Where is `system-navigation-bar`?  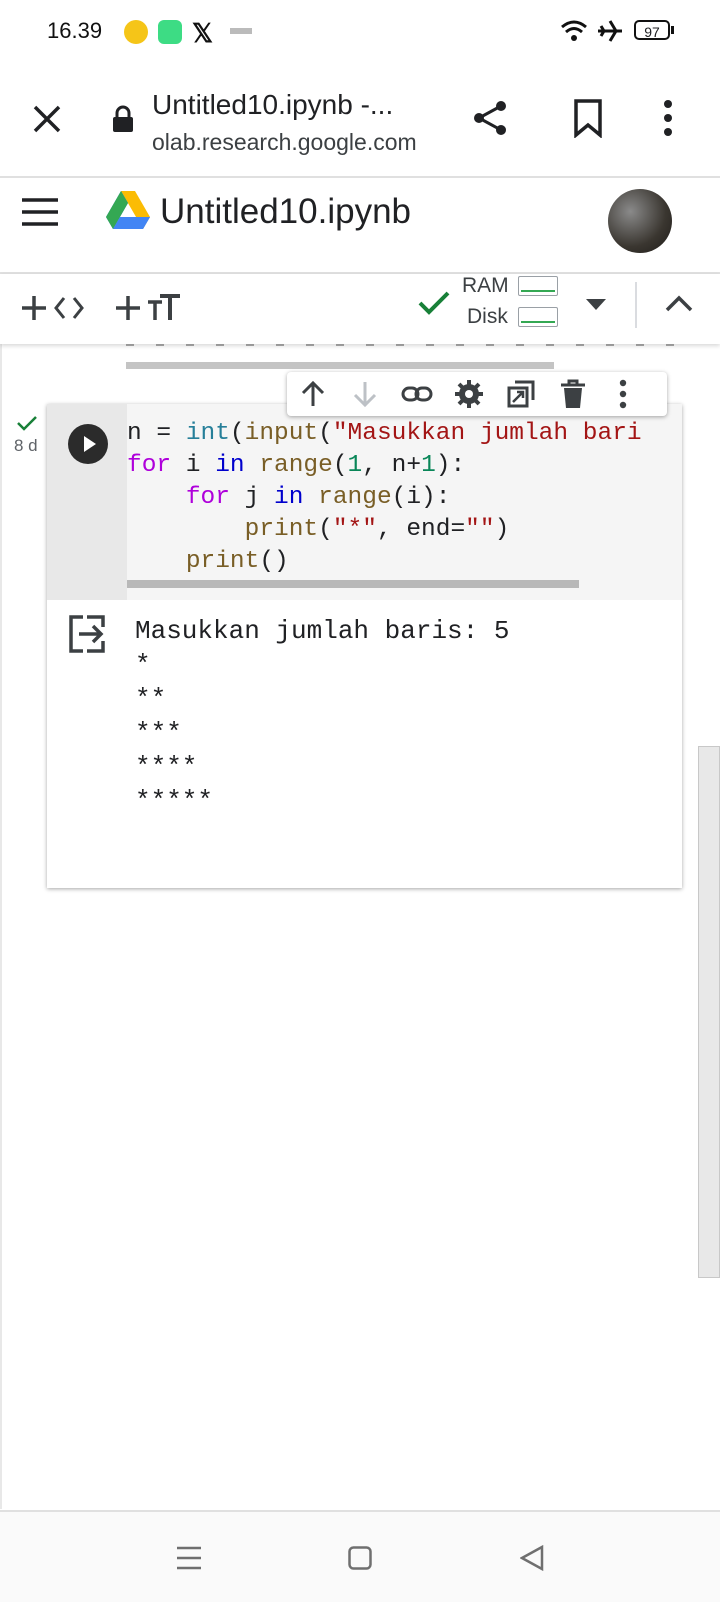 system-navigation-bar is located at coordinates (360, 1556).